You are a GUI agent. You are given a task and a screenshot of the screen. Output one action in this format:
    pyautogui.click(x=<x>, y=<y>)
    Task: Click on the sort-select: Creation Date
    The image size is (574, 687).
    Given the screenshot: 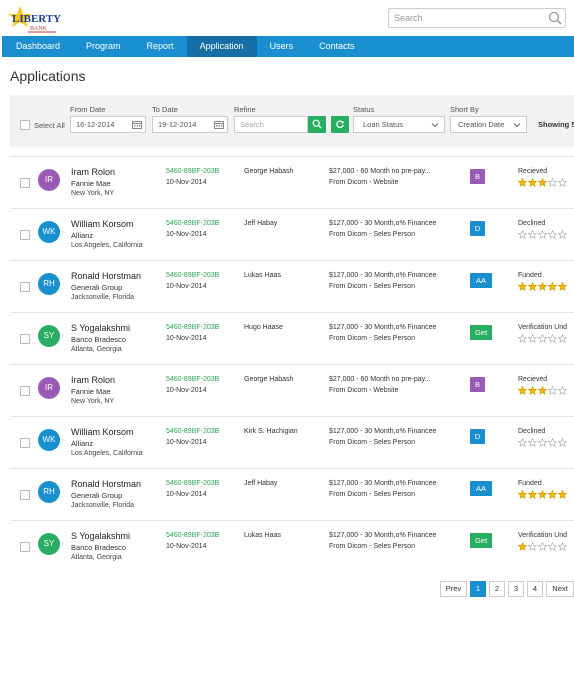 What is the action you would take?
    pyautogui.click(x=488, y=124)
    